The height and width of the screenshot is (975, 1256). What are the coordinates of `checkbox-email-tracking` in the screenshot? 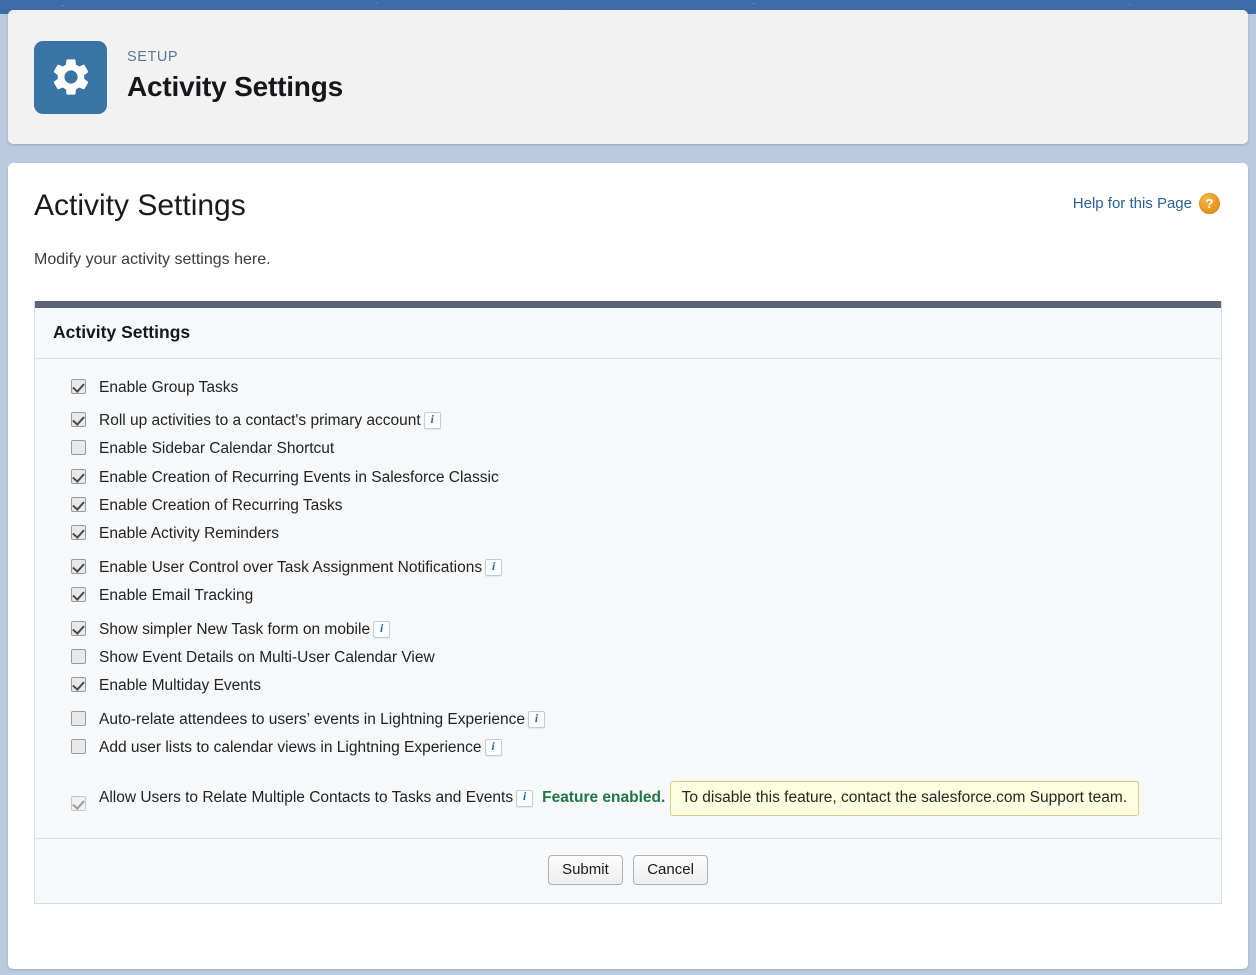 It's located at (78, 595).